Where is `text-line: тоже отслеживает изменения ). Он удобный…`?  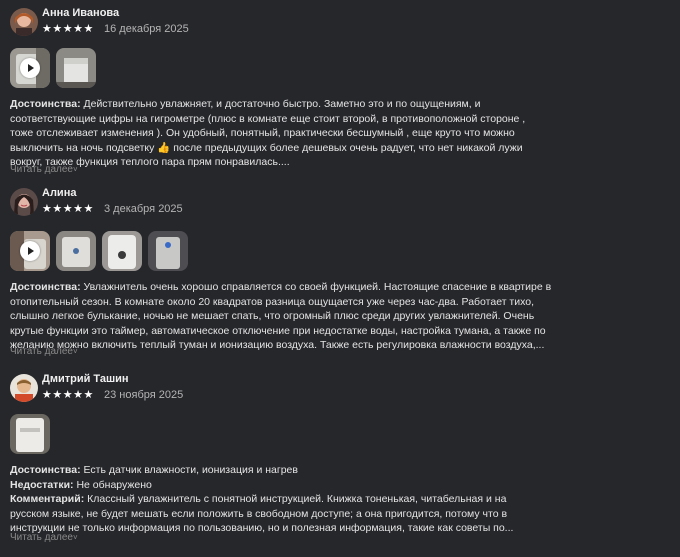 text-line: тоже отслеживает изменения ). Он удобный… is located at coordinates (262, 133).